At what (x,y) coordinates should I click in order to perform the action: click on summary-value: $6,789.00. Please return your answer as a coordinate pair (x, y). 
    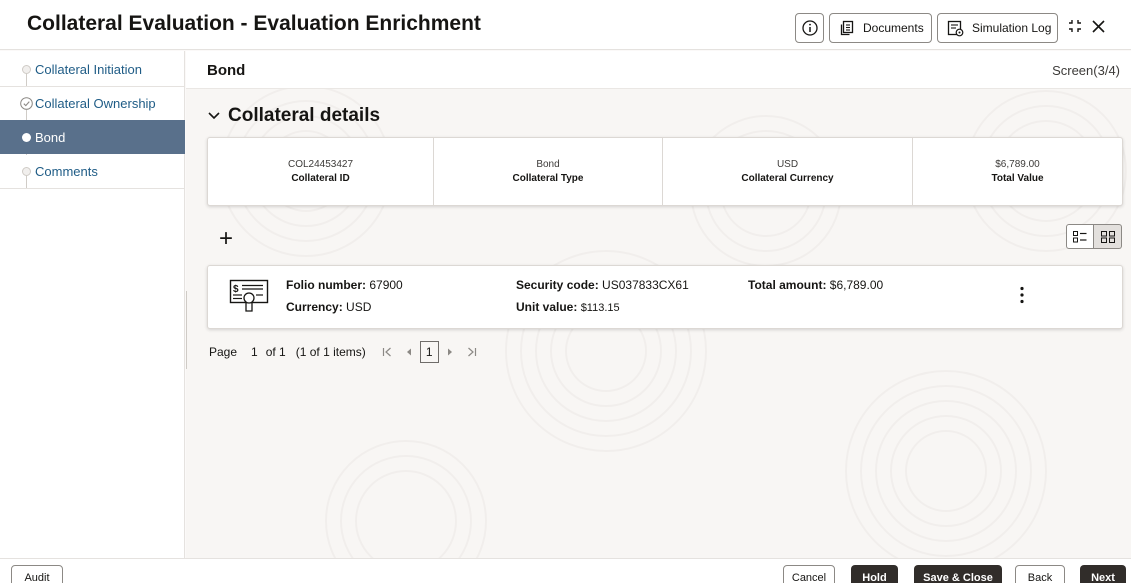
    Looking at the image, I should click on (1017, 164).